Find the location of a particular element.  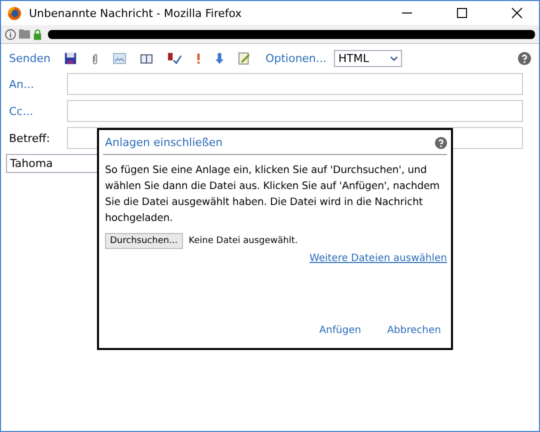

field-label: Betreff: is located at coordinates (30, 138).